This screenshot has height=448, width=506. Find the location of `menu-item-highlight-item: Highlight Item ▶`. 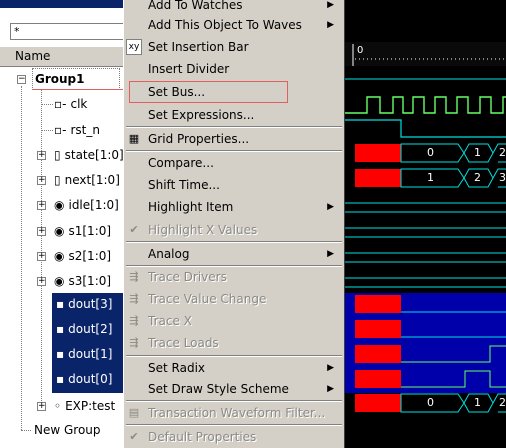

menu-item-highlight-item: Highlight Item ▶ is located at coordinates (234, 207).